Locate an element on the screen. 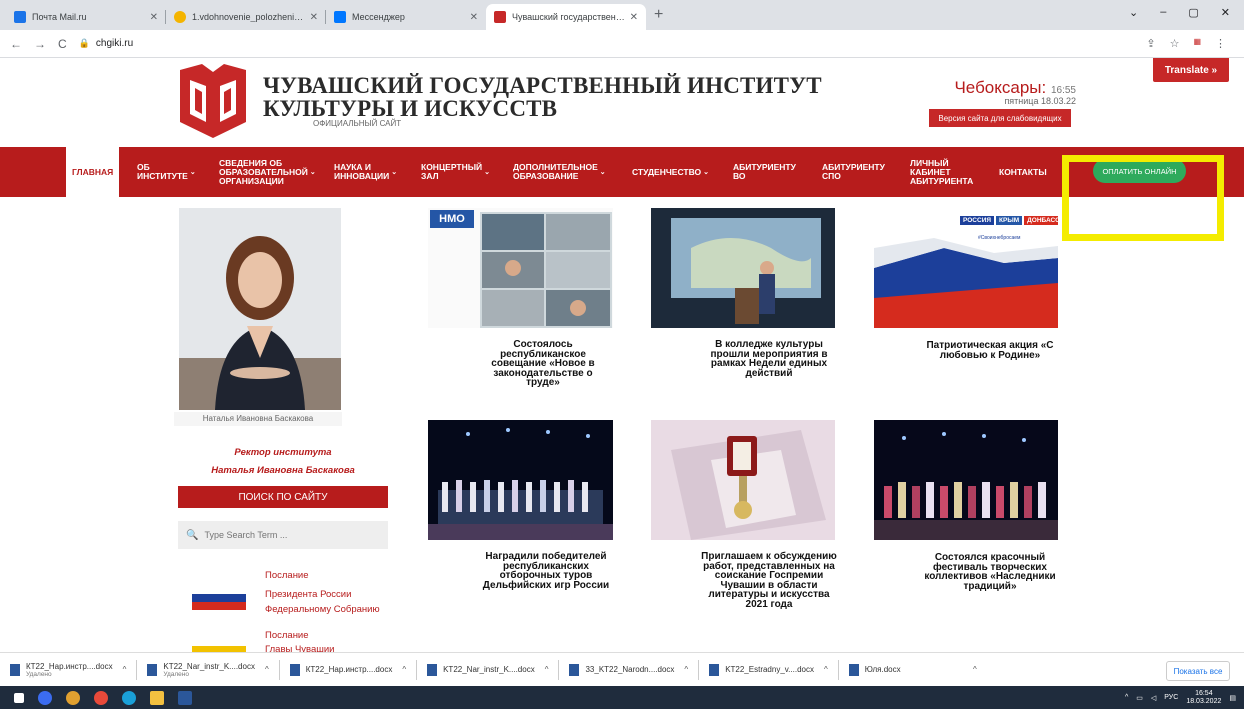  tab-search-icon: ⌄ is located at coordinates (1133, 12).